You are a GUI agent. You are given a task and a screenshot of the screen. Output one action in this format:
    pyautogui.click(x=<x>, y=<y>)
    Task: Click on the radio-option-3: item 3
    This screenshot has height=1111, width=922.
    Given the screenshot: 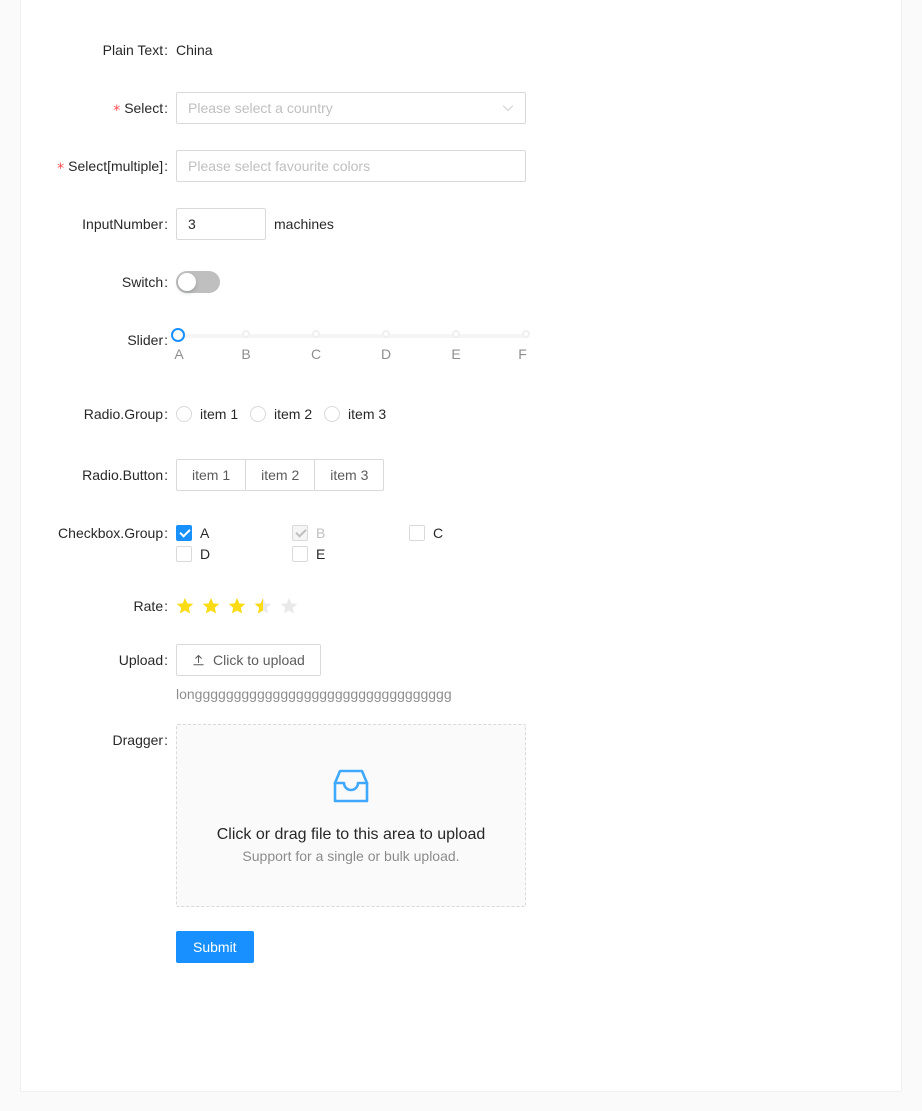 What is the action you would take?
    pyautogui.click(x=355, y=414)
    